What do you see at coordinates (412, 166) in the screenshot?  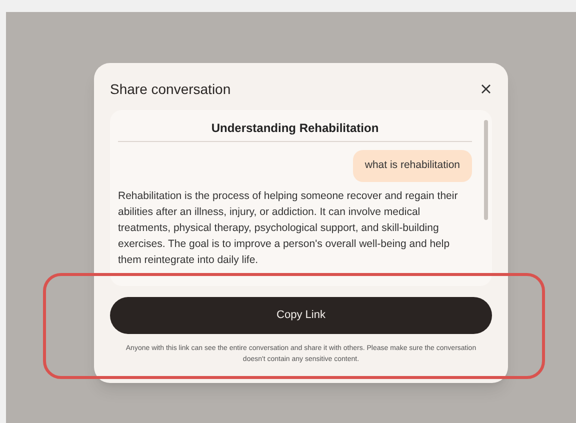 I see `user-message: what is rehabilitation` at bounding box center [412, 166].